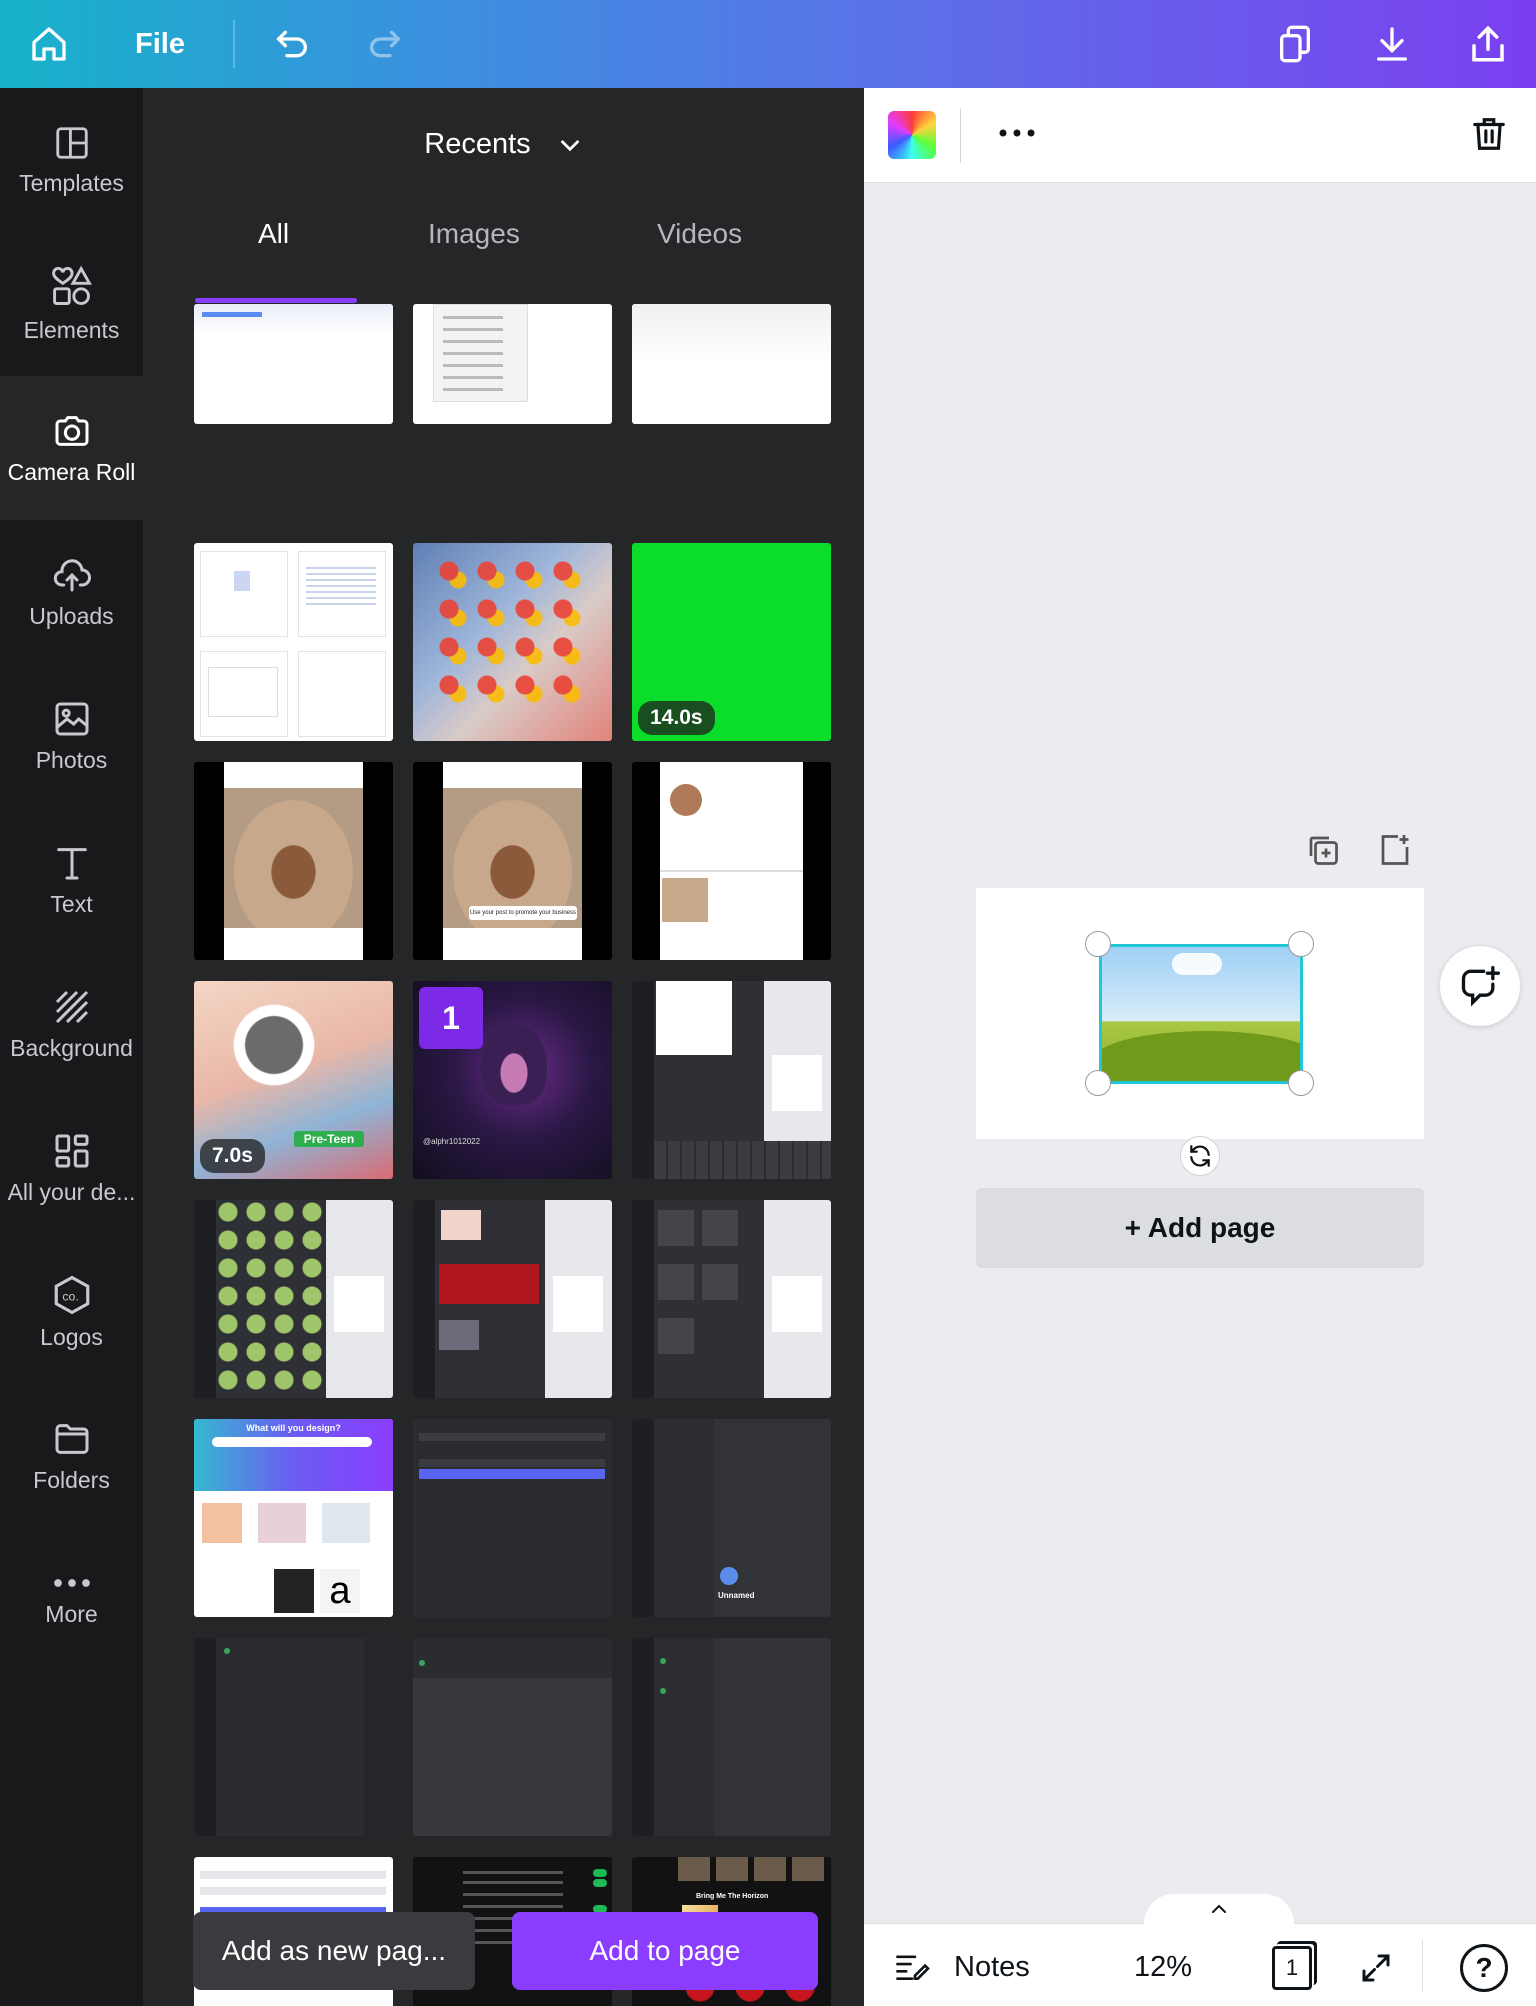  What do you see at coordinates (731, 1518) in the screenshot?
I see `media-thumbnail: Unnamed` at bounding box center [731, 1518].